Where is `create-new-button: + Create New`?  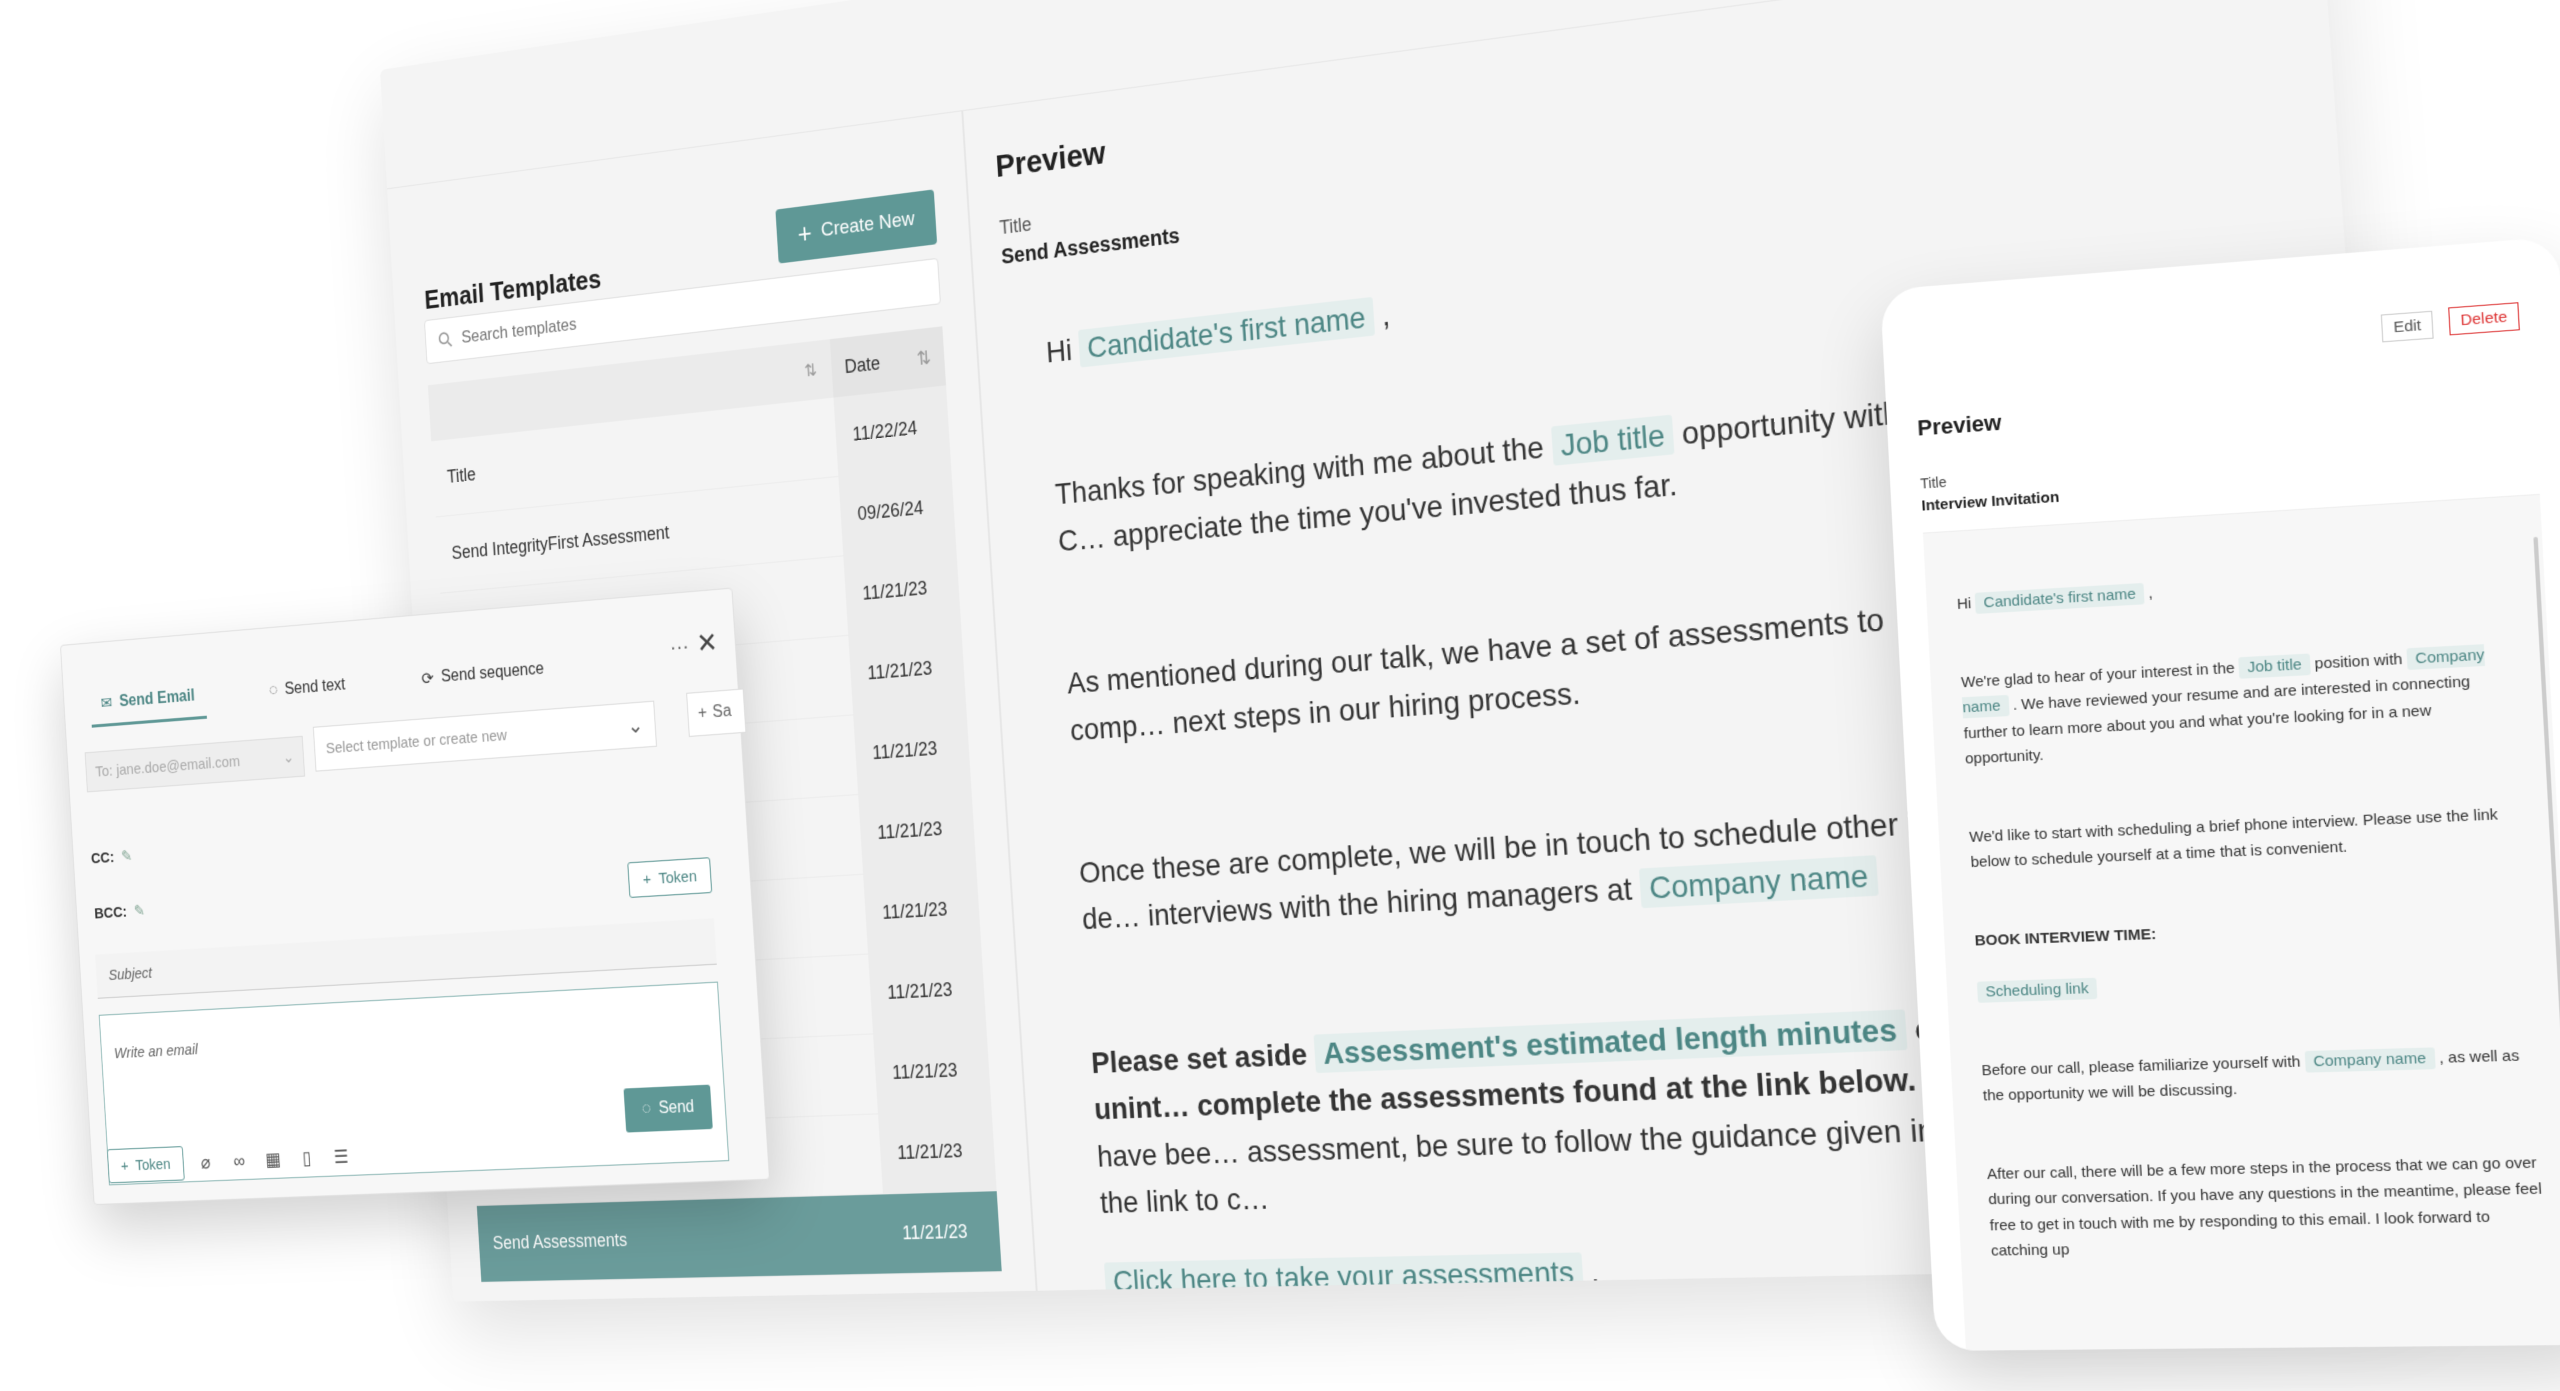 create-new-button: + Create New is located at coordinates (856, 226).